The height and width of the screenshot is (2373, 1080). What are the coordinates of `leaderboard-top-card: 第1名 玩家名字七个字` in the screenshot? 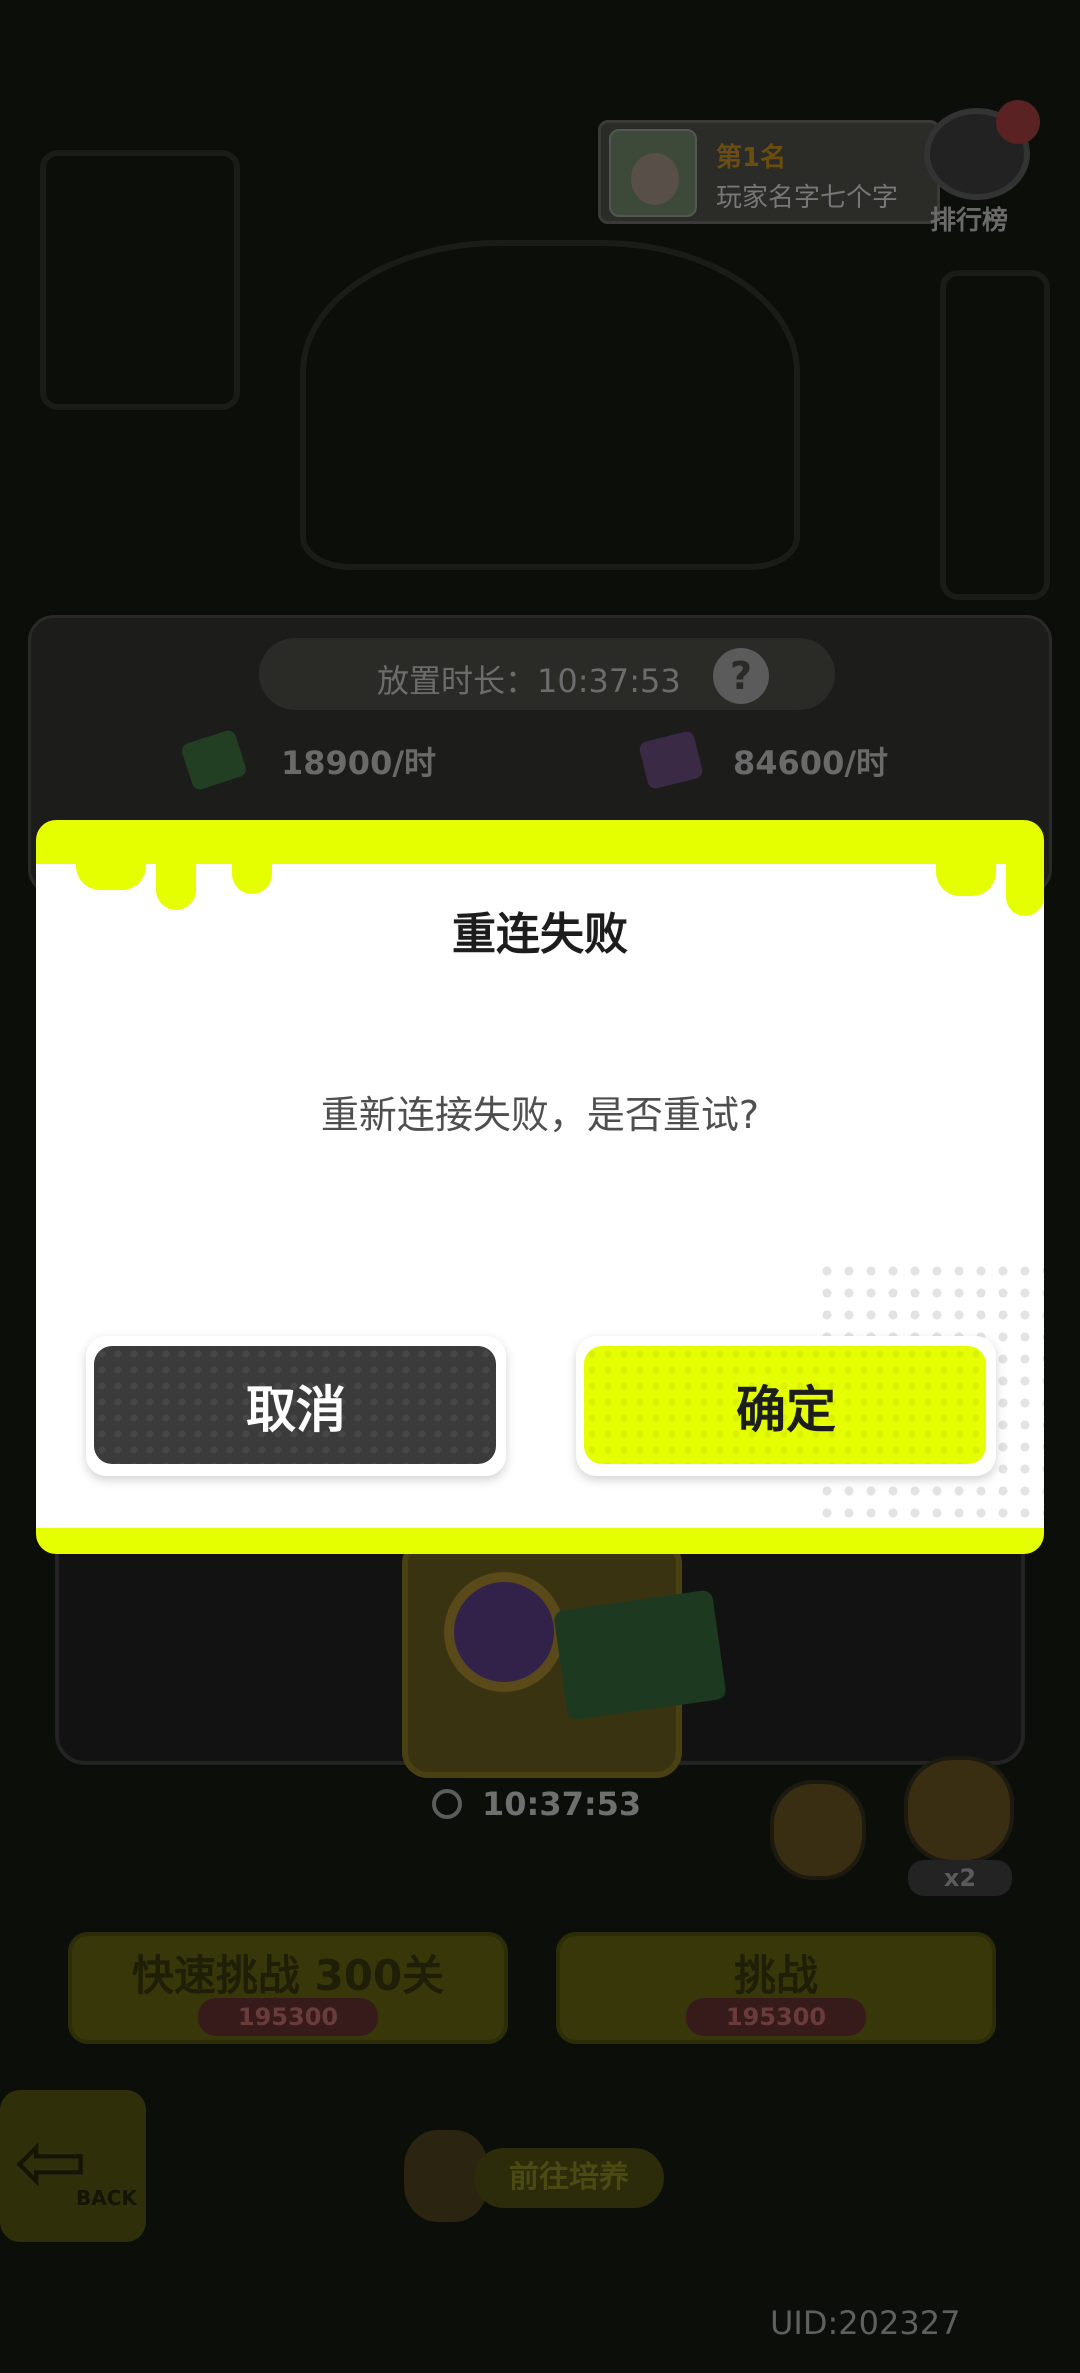 It's located at (769, 172).